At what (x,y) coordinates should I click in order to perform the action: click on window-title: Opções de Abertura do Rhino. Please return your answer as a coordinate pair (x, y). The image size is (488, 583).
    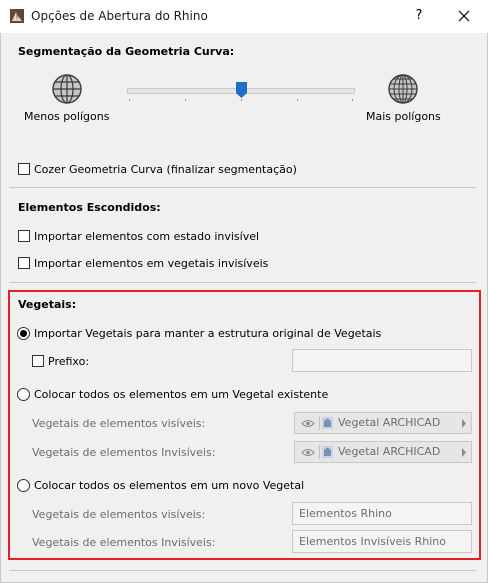
    Looking at the image, I should click on (119, 16).